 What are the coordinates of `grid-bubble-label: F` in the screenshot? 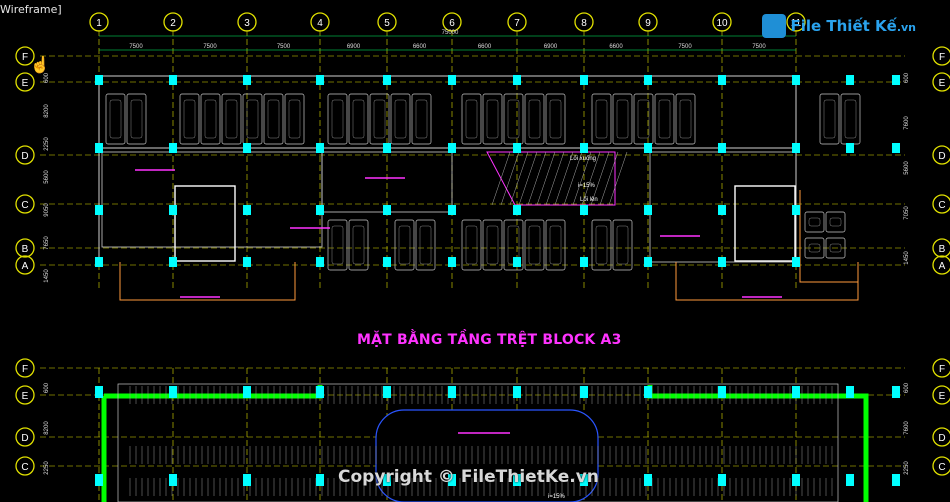 It's located at (942, 57).